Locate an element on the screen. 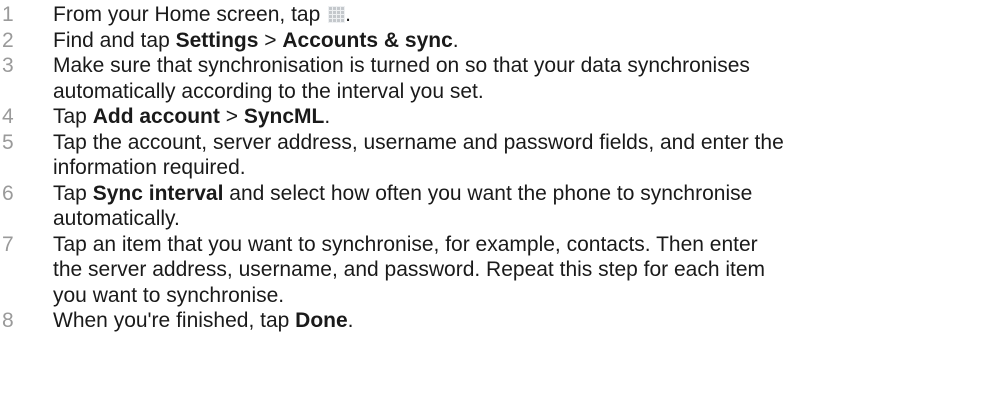 Image resolution: width=992 pixels, height=399 pixels. accounts-sync-label: Accounts & sync is located at coordinates (367, 40).